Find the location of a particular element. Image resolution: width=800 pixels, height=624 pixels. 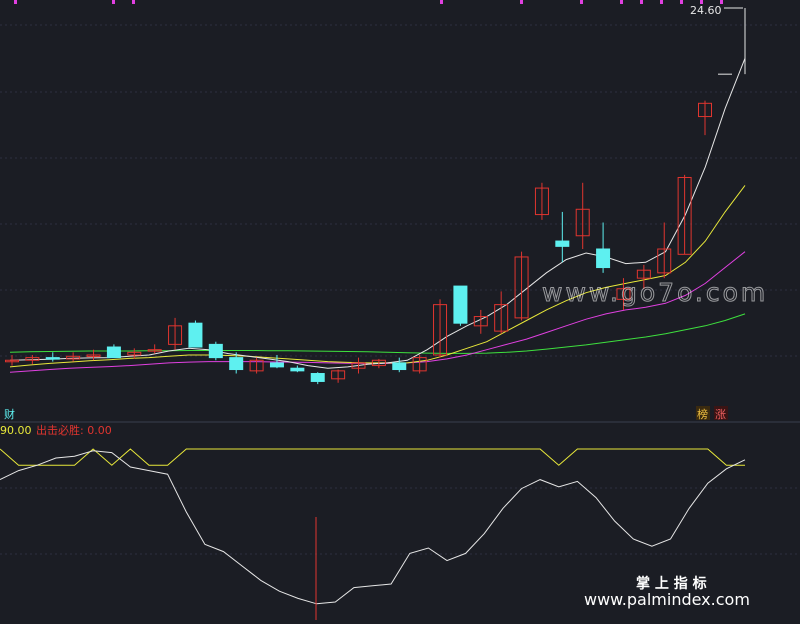

right-tag-bang: 榜 is located at coordinates (703, 413).